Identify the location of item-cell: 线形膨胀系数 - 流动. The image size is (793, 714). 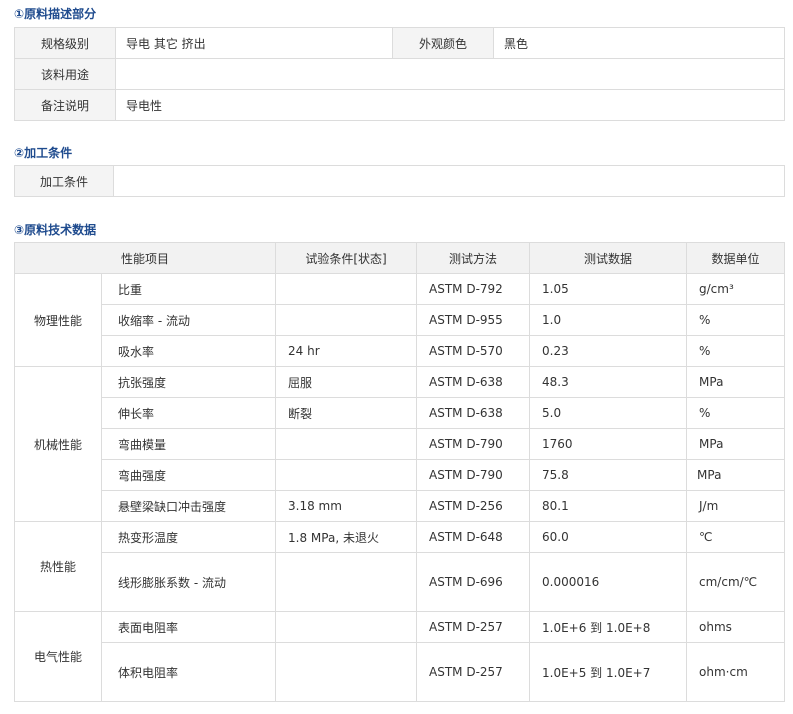
(188, 582).